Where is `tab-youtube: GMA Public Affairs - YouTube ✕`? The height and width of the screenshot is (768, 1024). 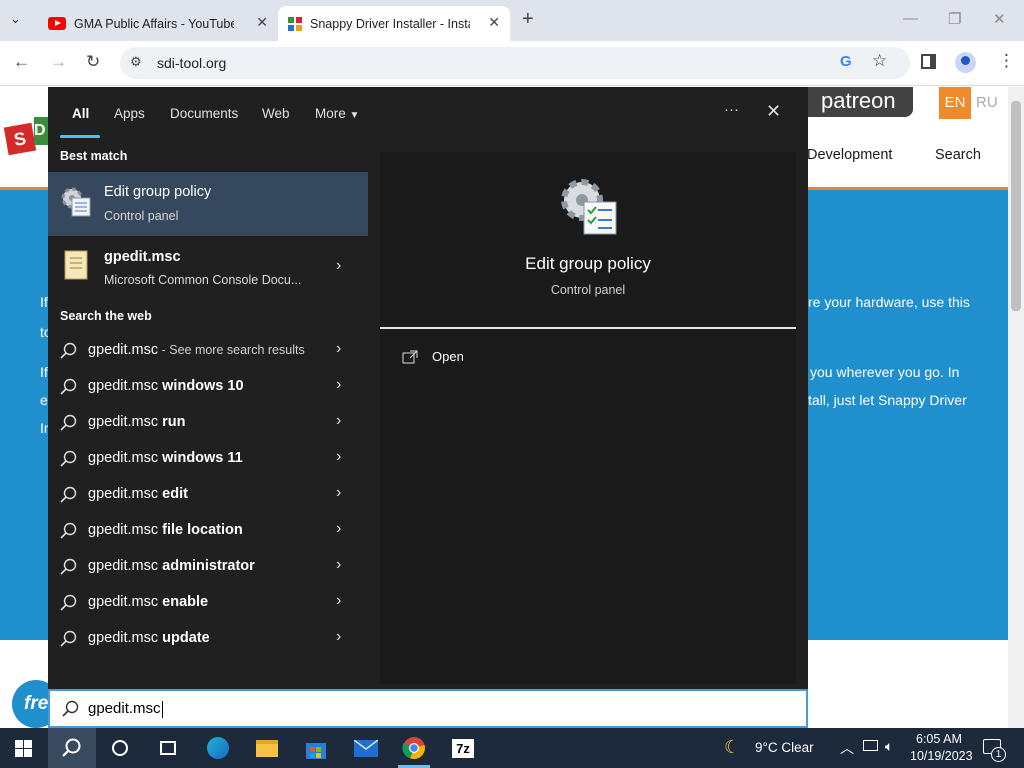 tab-youtube: GMA Public Affairs - YouTube ✕ is located at coordinates (159, 23).